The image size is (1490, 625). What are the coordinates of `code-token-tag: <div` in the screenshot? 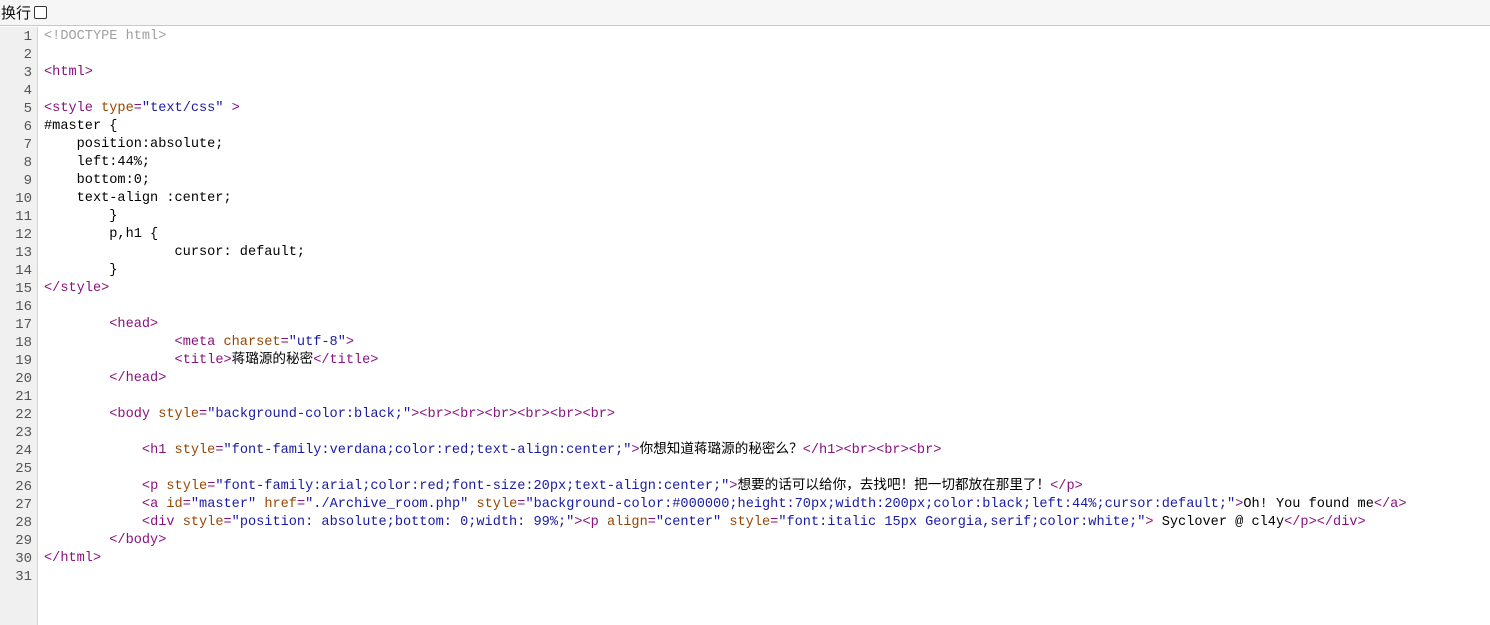 It's located at (162, 522).